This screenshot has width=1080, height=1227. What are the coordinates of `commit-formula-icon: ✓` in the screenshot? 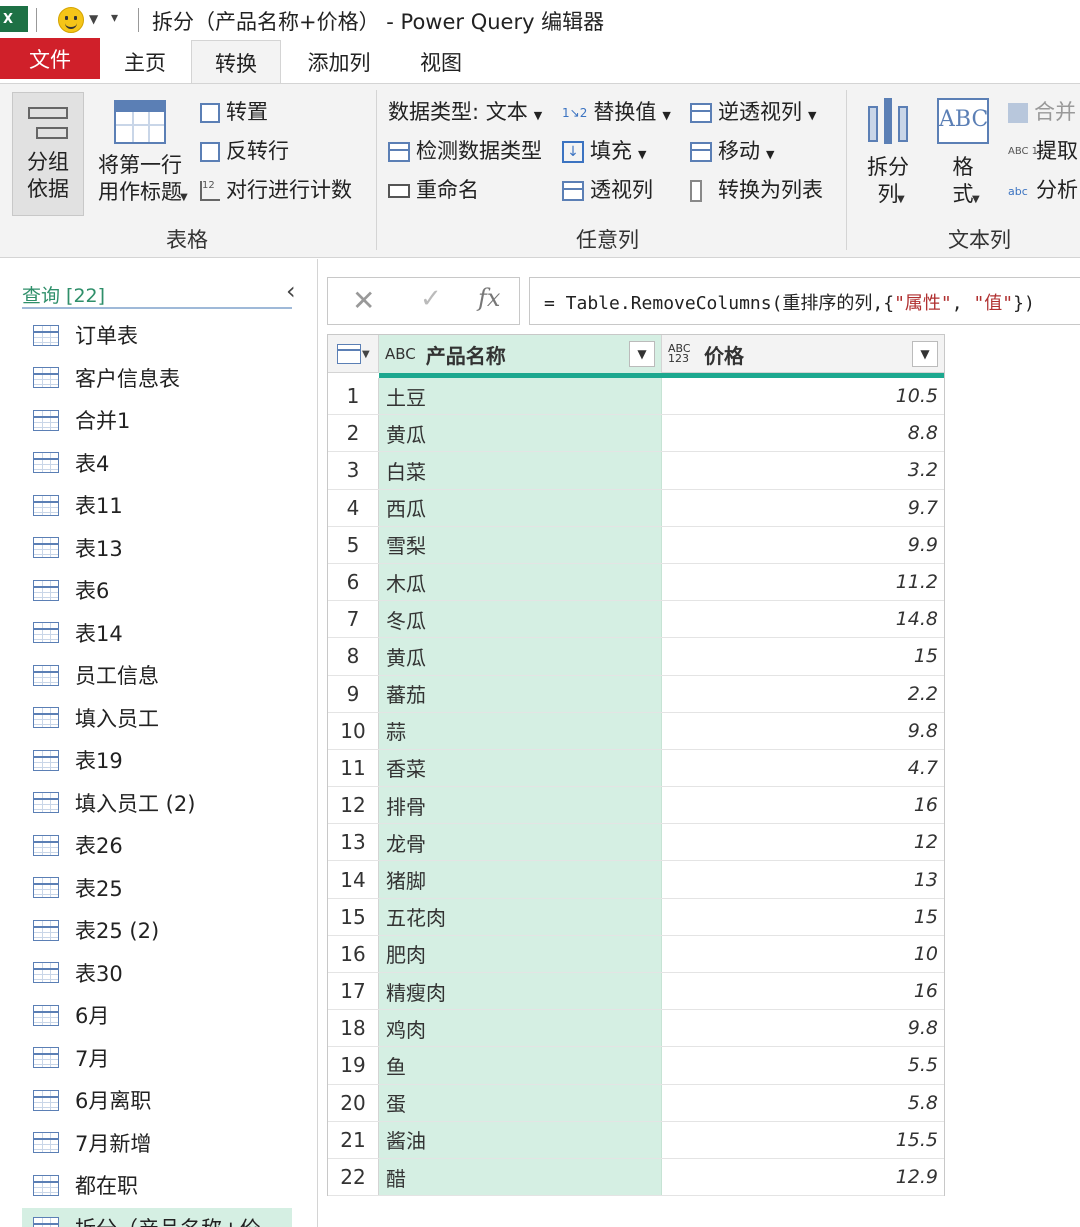 It's located at (431, 299).